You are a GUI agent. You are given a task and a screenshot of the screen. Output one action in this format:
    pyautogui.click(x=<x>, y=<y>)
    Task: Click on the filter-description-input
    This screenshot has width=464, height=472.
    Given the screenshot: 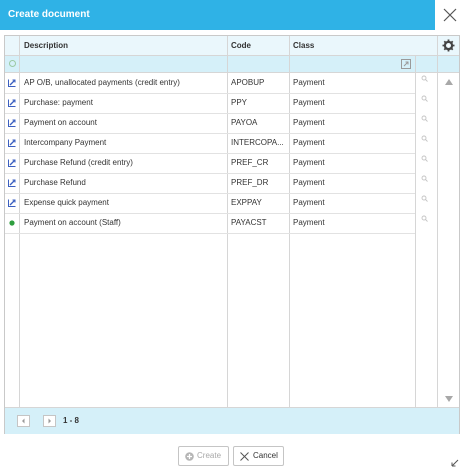 What is the action you would take?
    pyautogui.click(x=123, y=64)
    